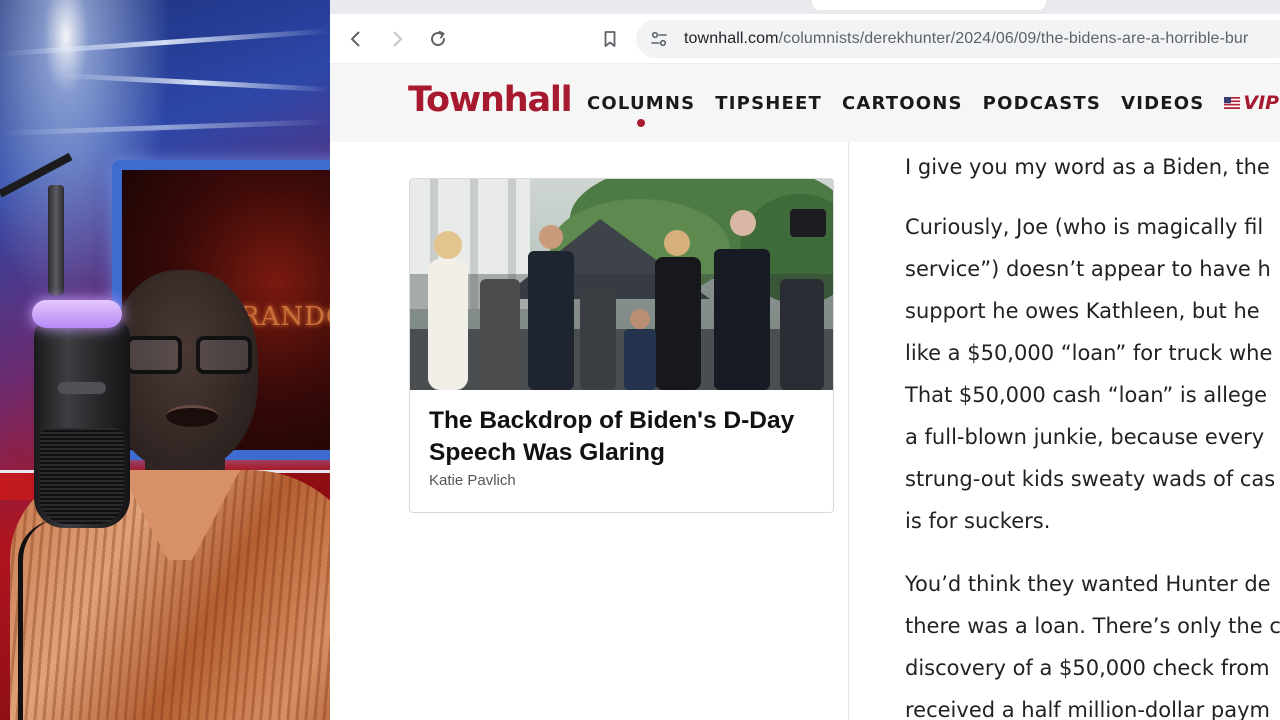 The image size is (1280, 720). I want to click on nav-columns: COLUMNS, so click(641, 109).